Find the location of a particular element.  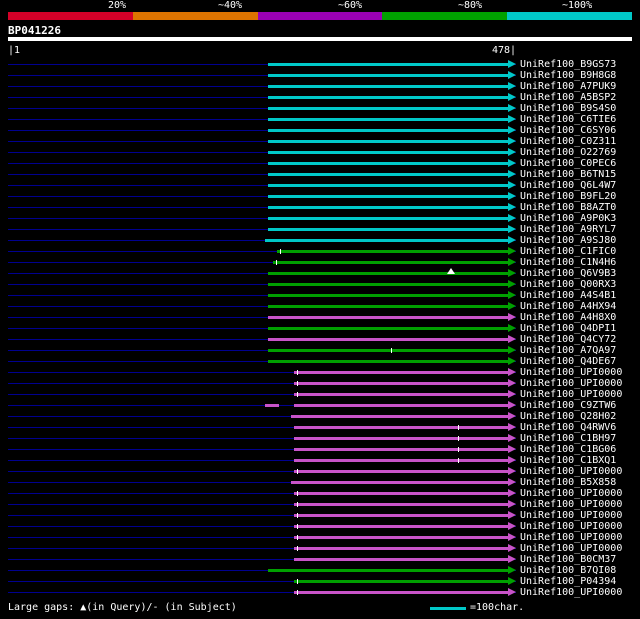

hit-label: UniRef100_Q4DE67 is located at coordinates (568, 361).